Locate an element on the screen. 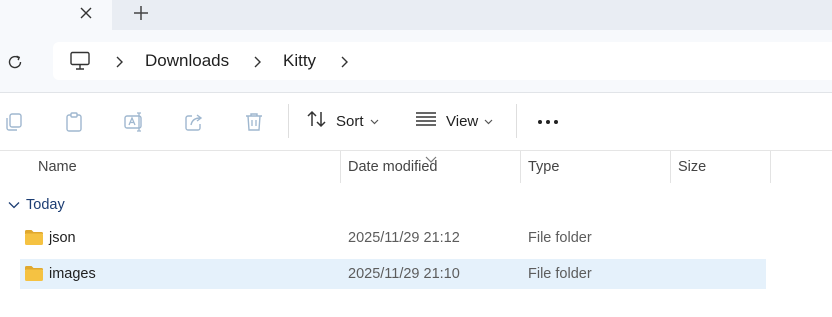 This screenshot has width=832, height=317. view-icon is located at coordinates (426, 121).